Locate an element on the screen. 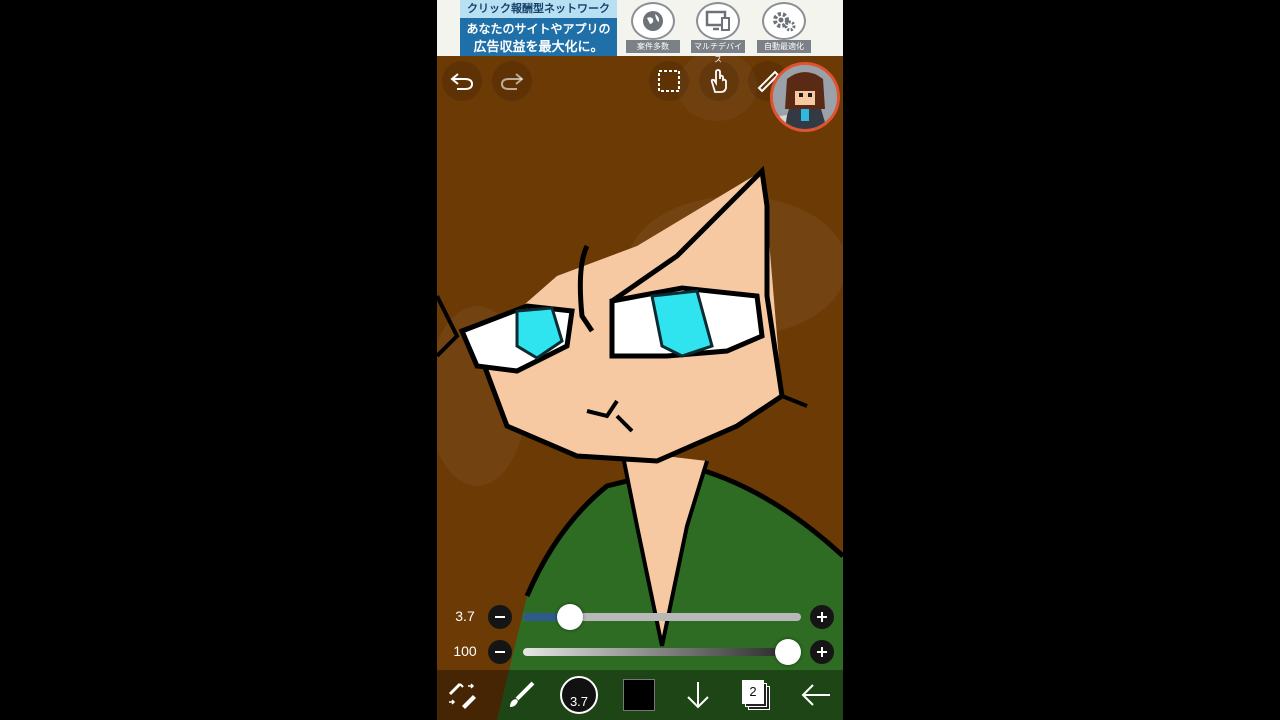 Image resolution: width=1280 pixels, height=720 pixels. monitor-icon is located at coordinates (718, 21).